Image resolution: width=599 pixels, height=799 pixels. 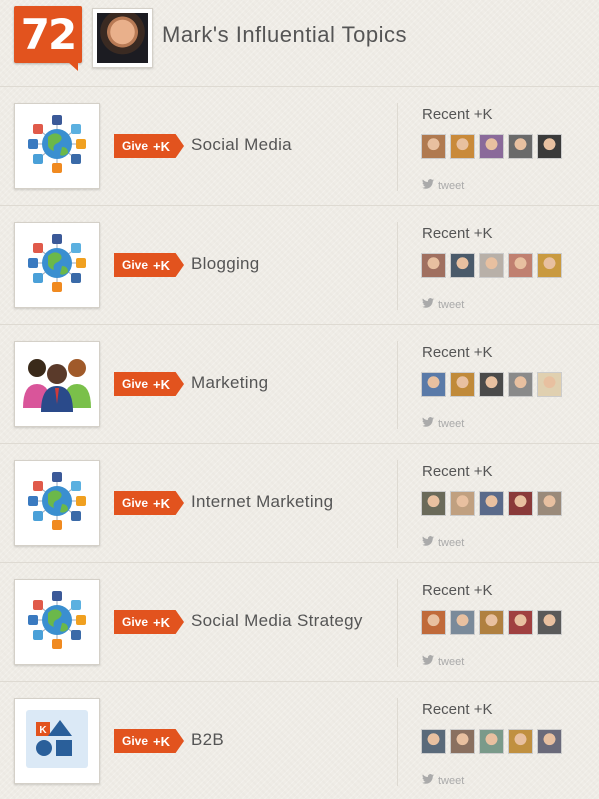 What do you see at coordinates (57, 741) in the screenshot?
I see `topic-icon: K` at bounding box center [57, 741].